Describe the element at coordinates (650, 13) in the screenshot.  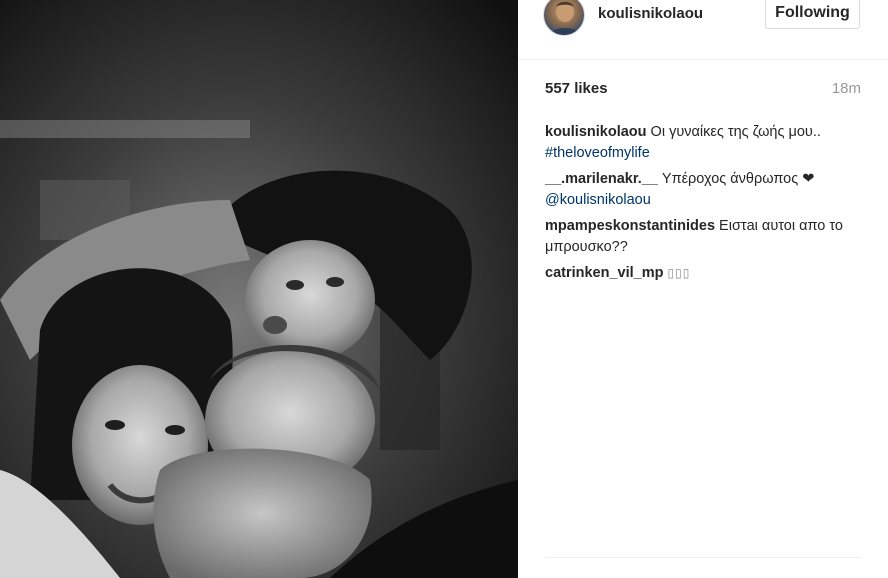
I see `post-username: koulisnikolaou` at that location.